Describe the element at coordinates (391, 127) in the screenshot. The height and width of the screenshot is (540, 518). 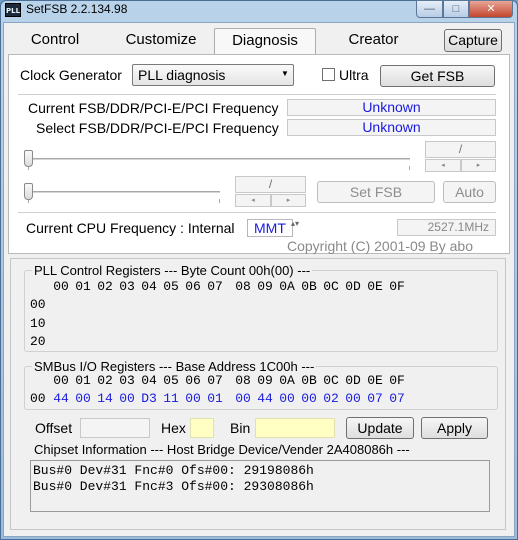
I see `select-frequency-value: Unknown` at that location.